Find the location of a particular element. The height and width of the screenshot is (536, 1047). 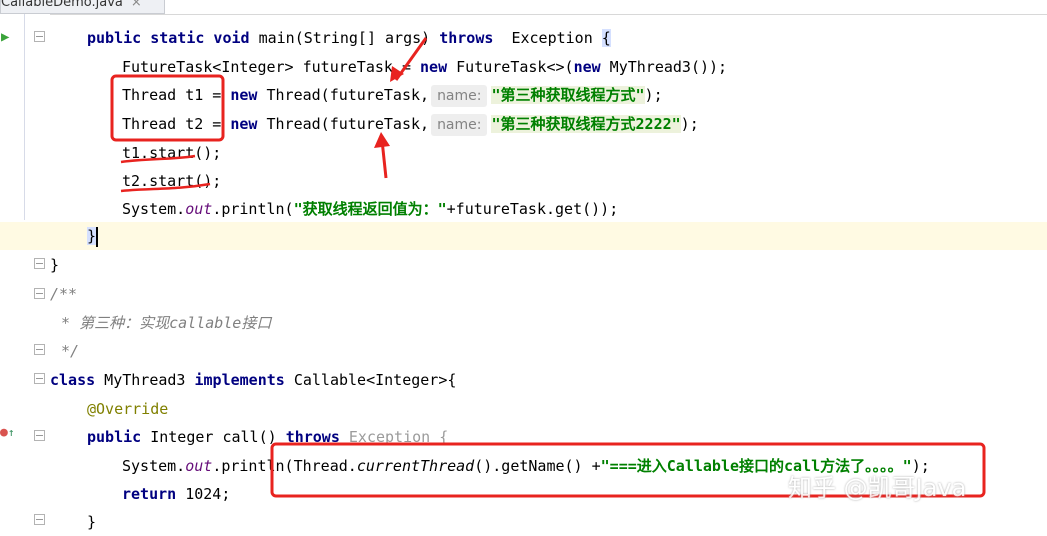

keyword-return: return is located at coordinates (149, 494).